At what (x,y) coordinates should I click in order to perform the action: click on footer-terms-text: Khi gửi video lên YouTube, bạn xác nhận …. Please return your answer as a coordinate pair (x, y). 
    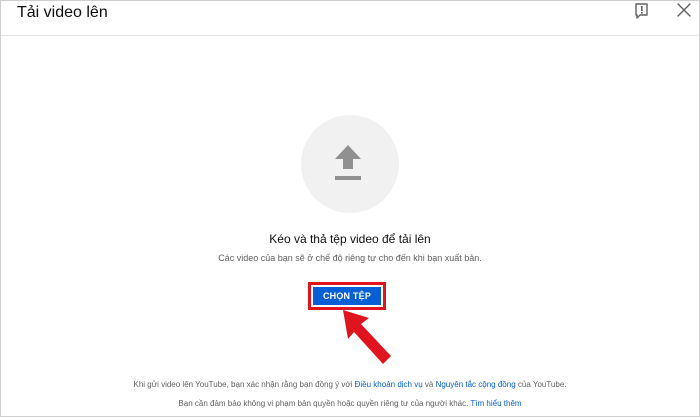
    Looking at the image, I should click on (350, 384).